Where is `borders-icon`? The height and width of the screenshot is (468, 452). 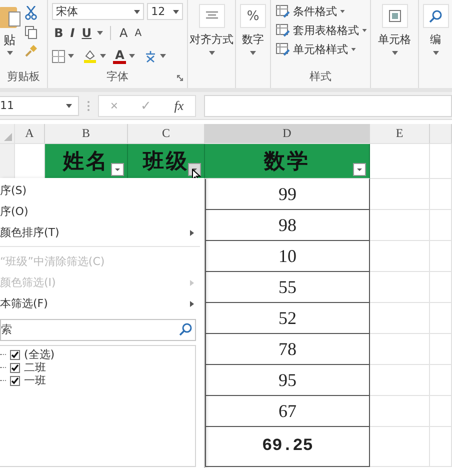 borders-icon is located at coordinates (59, 56).